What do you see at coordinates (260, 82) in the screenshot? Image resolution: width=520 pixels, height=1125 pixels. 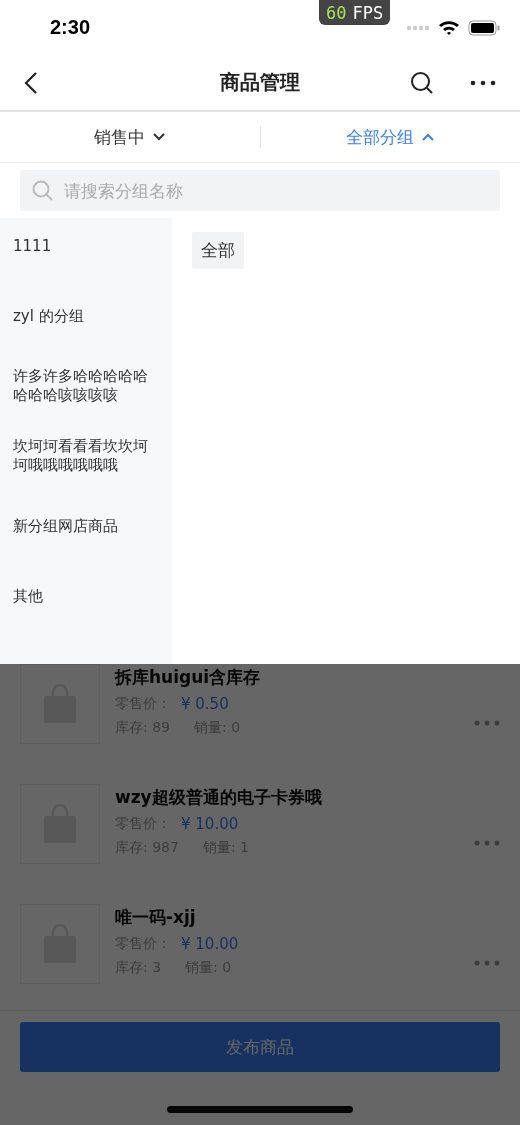 I see `page-title: 商品管理` at bounding box center [260, 82].